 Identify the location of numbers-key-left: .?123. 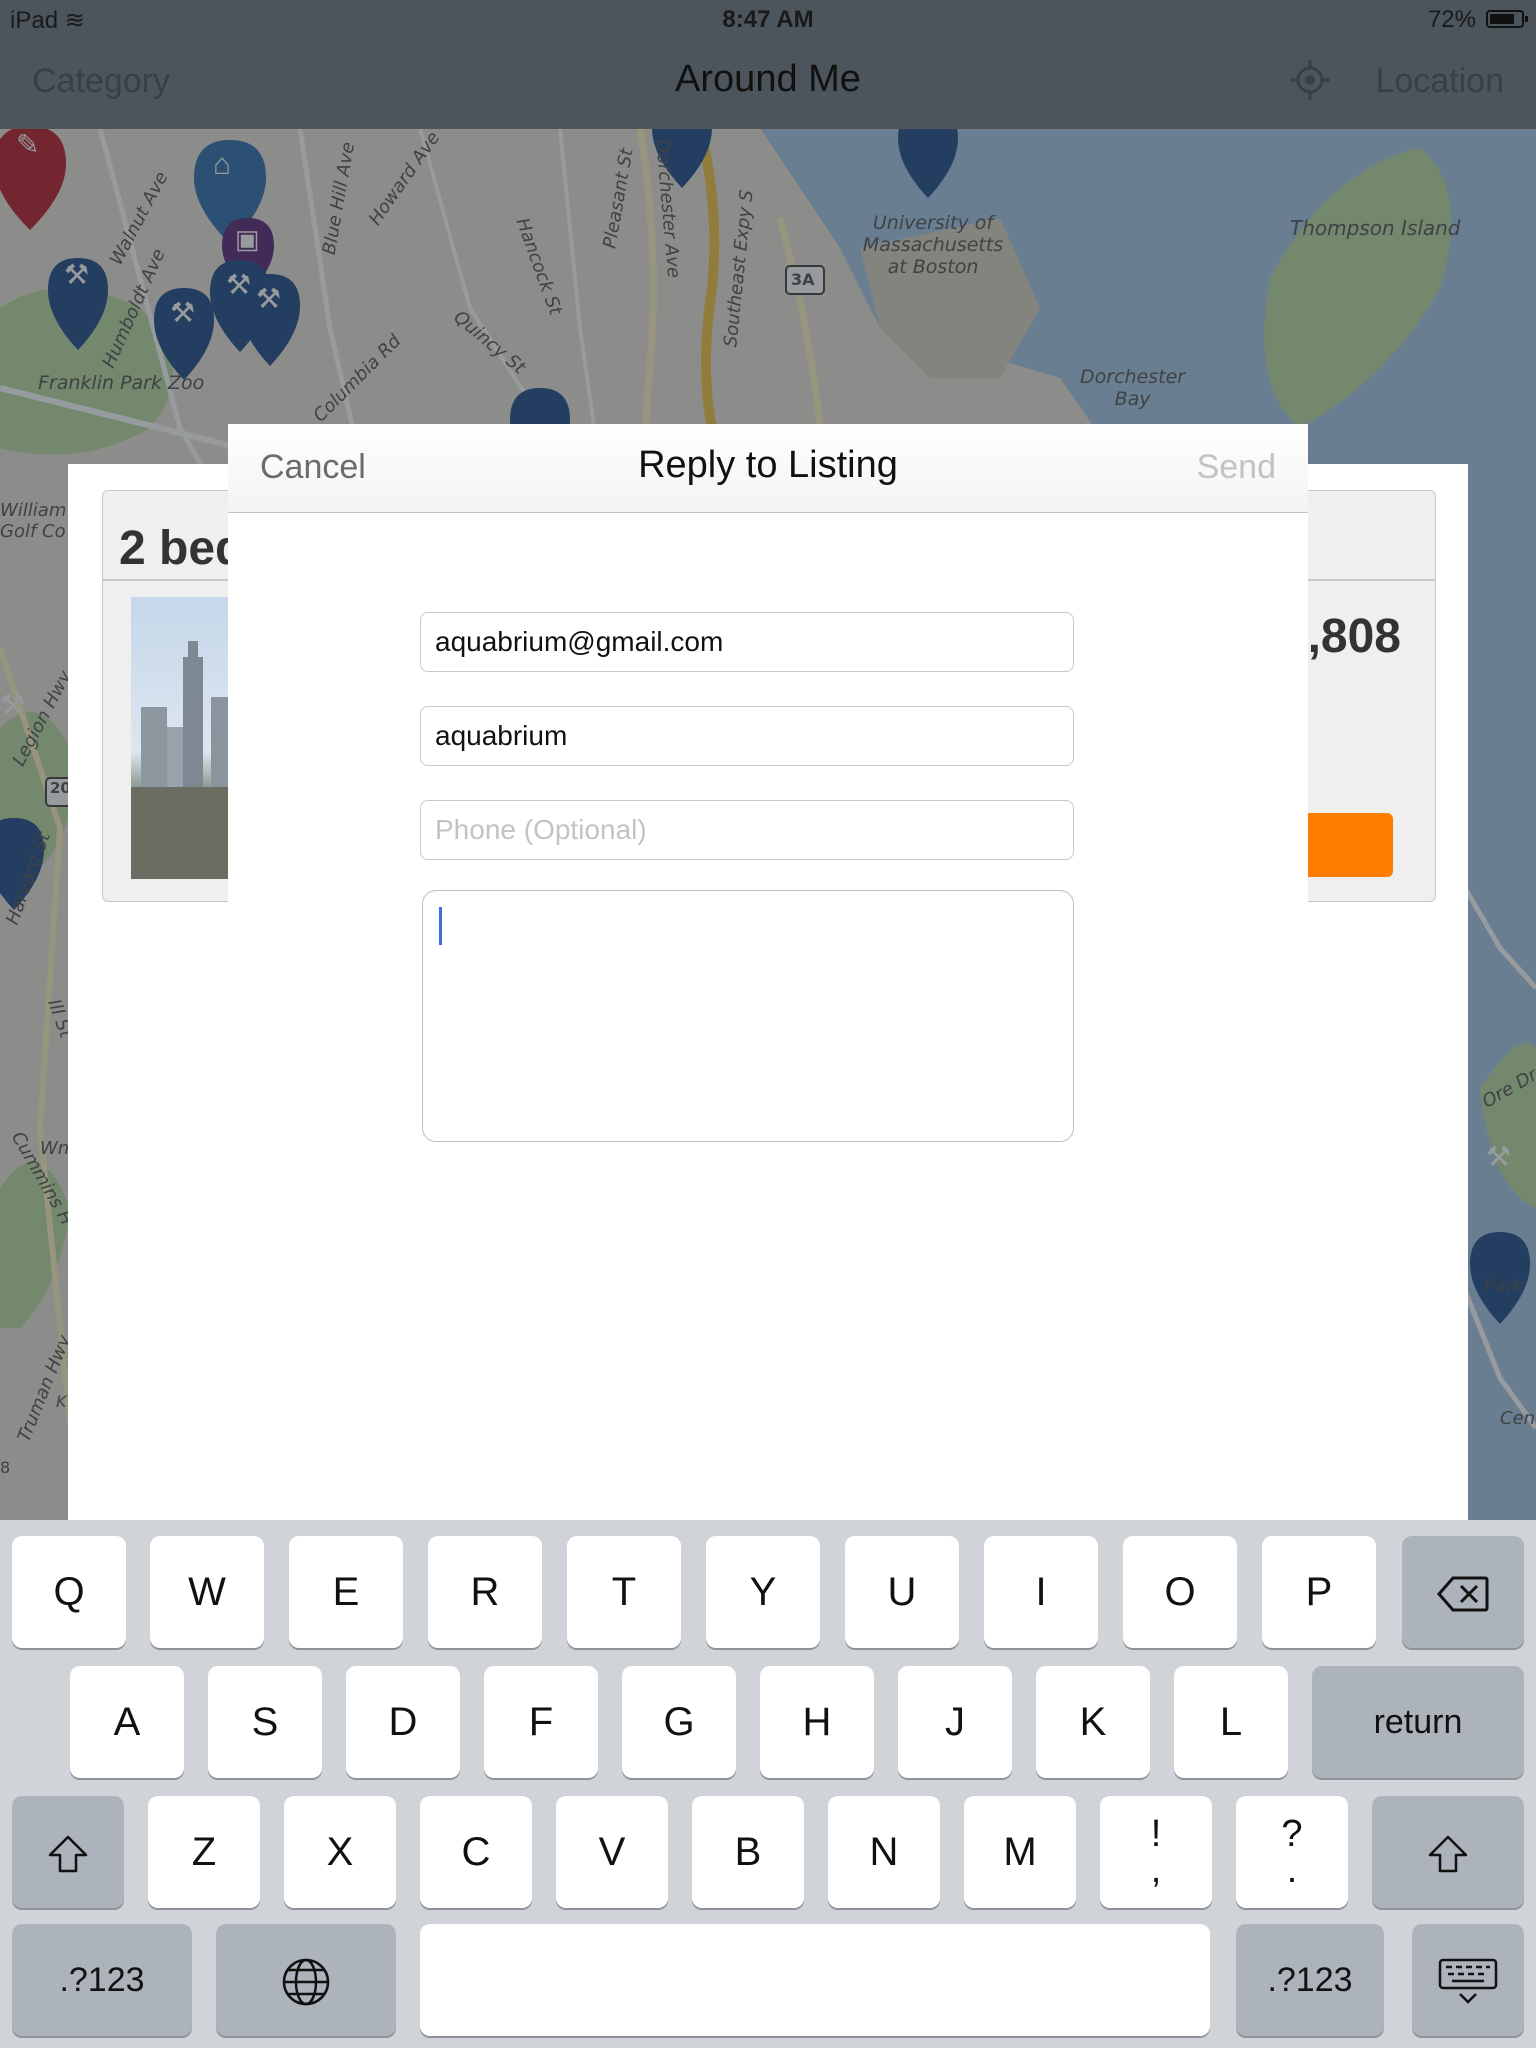
(102, 1980).